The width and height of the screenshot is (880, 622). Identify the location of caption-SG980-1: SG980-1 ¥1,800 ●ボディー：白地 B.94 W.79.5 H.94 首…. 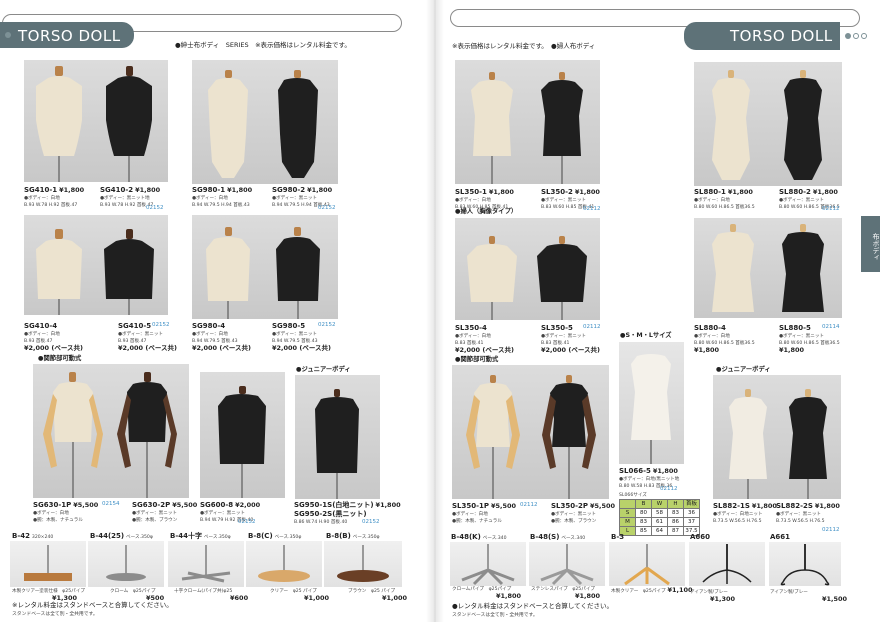
(222, 197).